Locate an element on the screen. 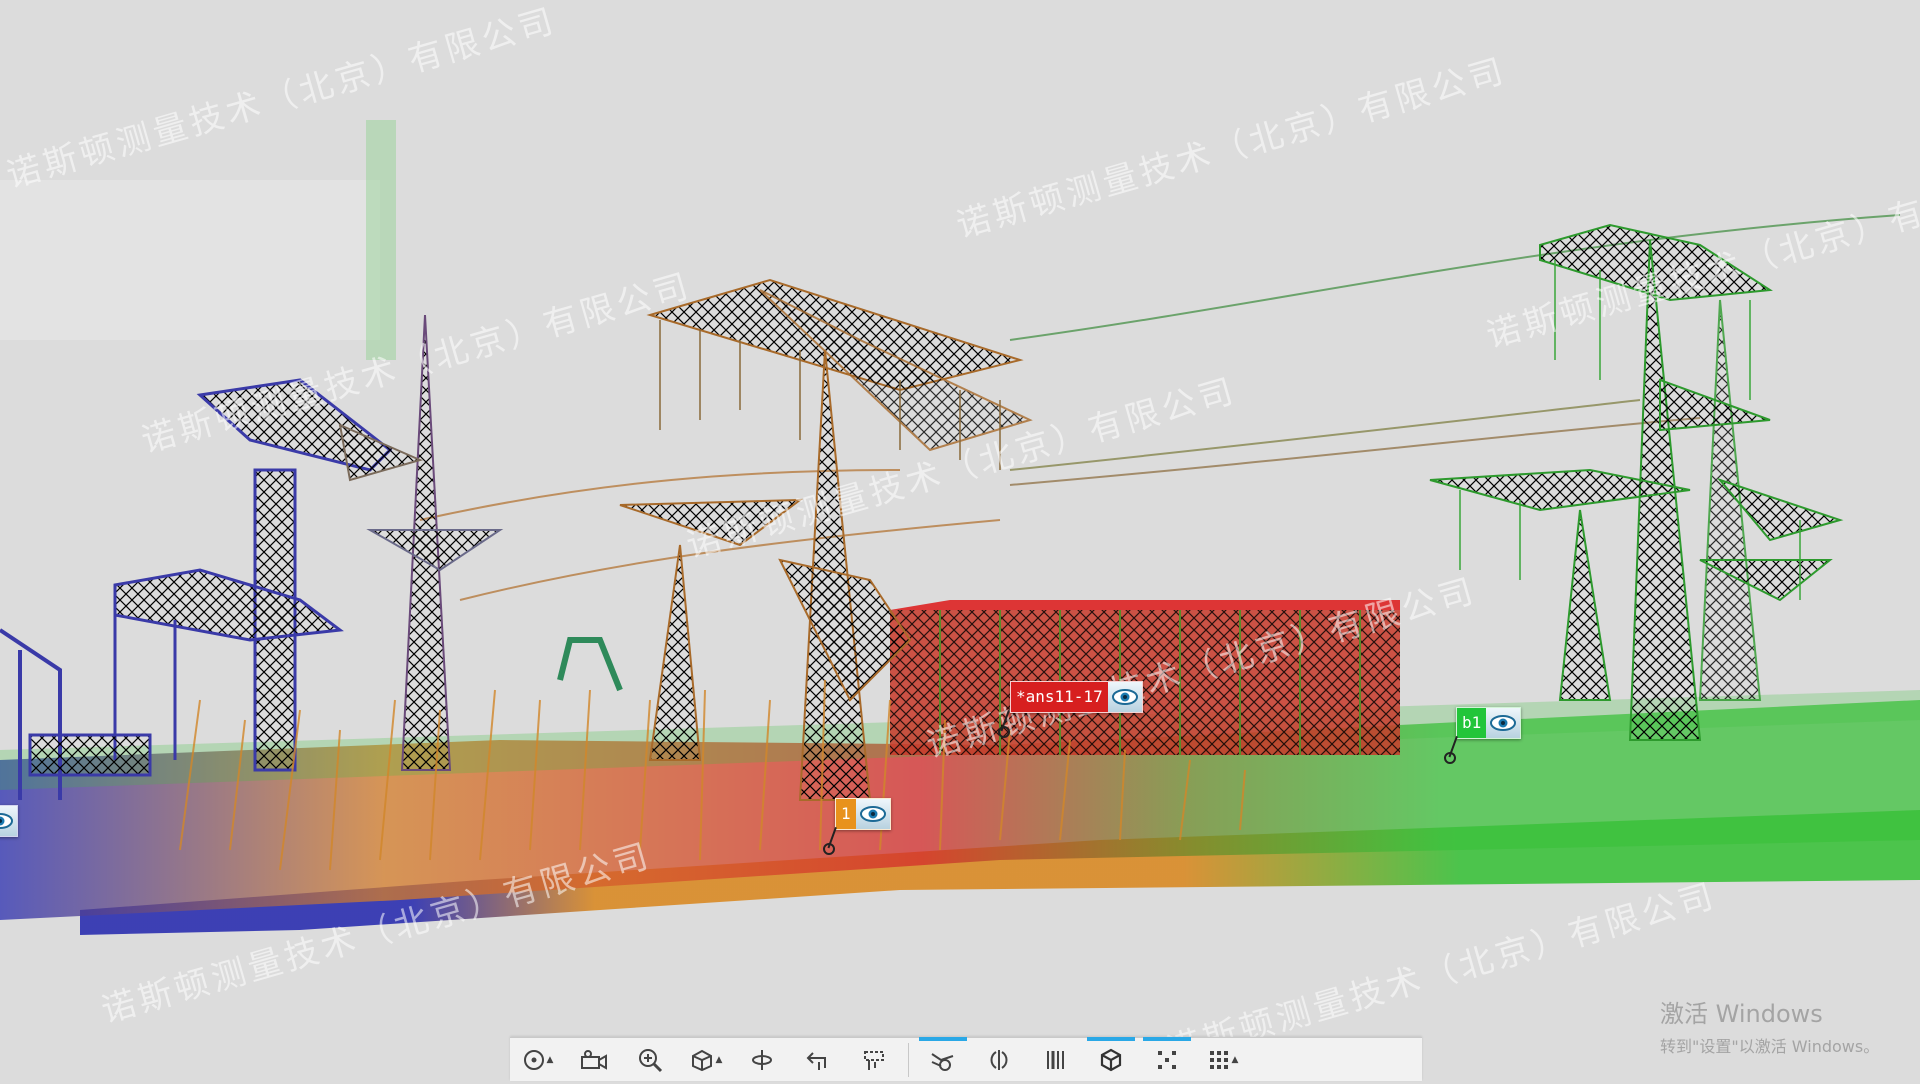 This screenshot has width=1920, height=1084. slice-button is located at coordinates (1055, 1059).